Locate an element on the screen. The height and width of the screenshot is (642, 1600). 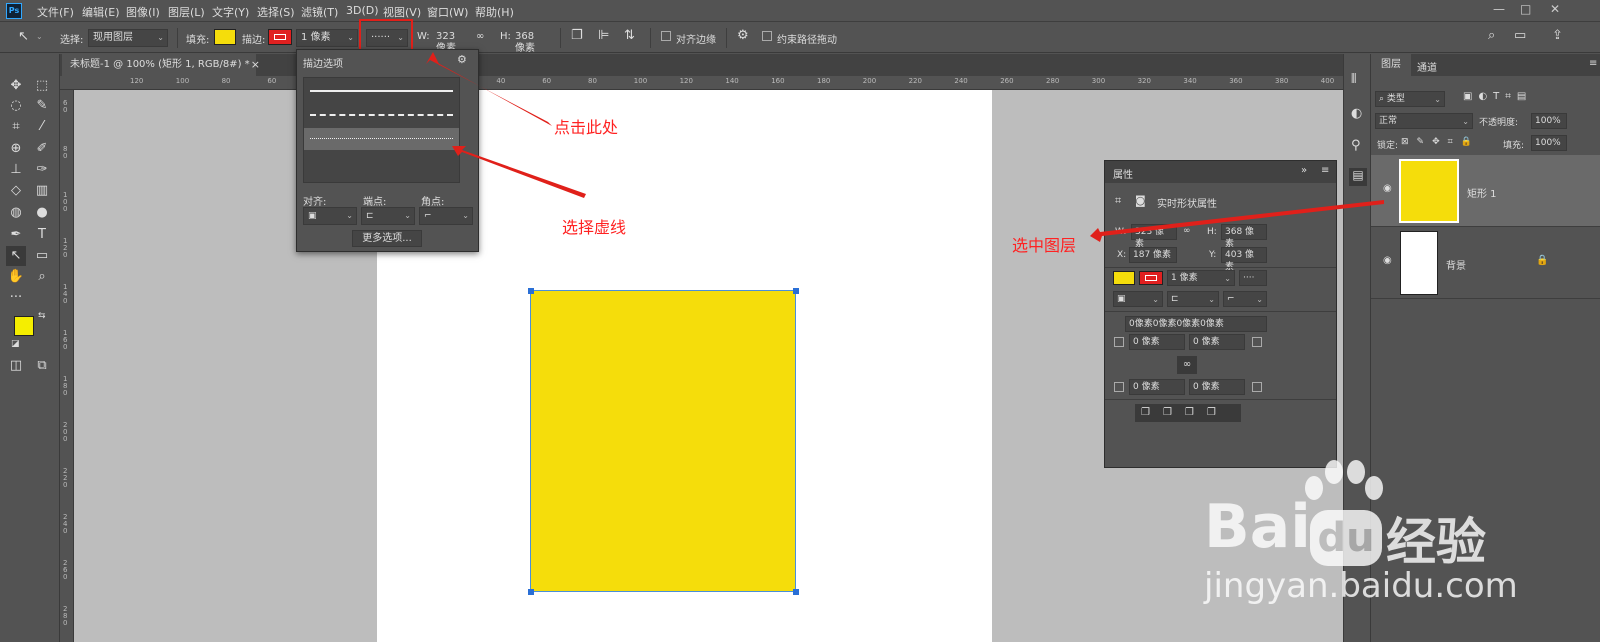
annotation-click-here: 点击此处 is located at coordinates (586, 127).